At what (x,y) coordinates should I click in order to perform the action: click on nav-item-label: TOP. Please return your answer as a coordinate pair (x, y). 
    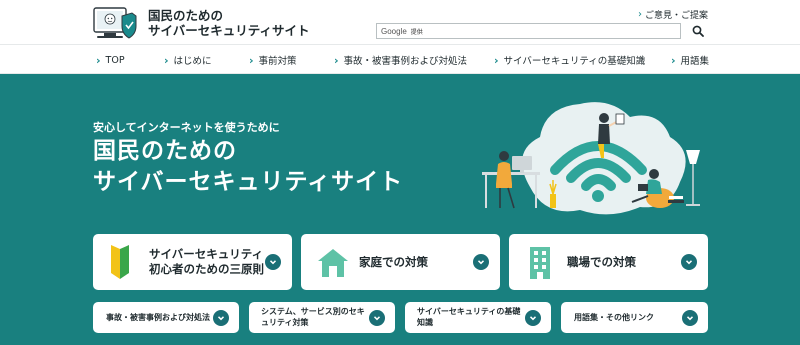
    Looking at the image, I should click on (115, 60).